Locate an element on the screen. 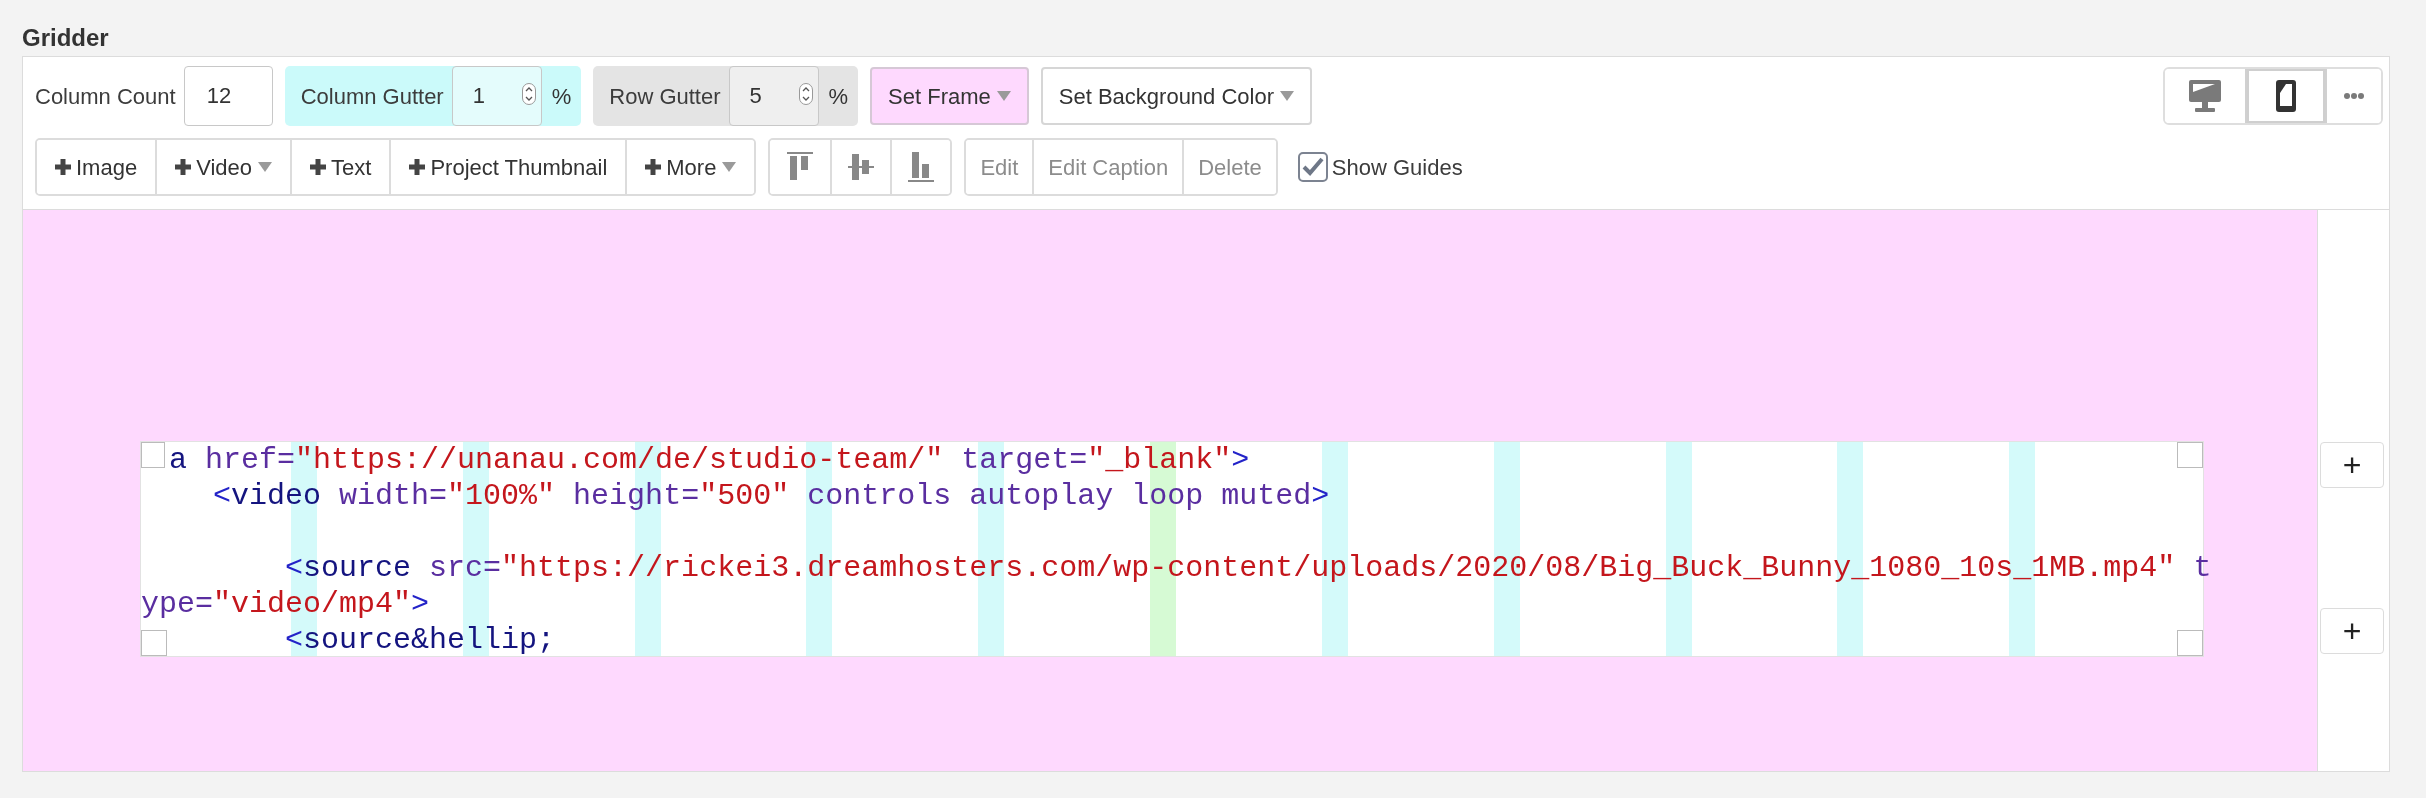 The image size is (2426, 798). align-button is located at coordinates (920, 167).